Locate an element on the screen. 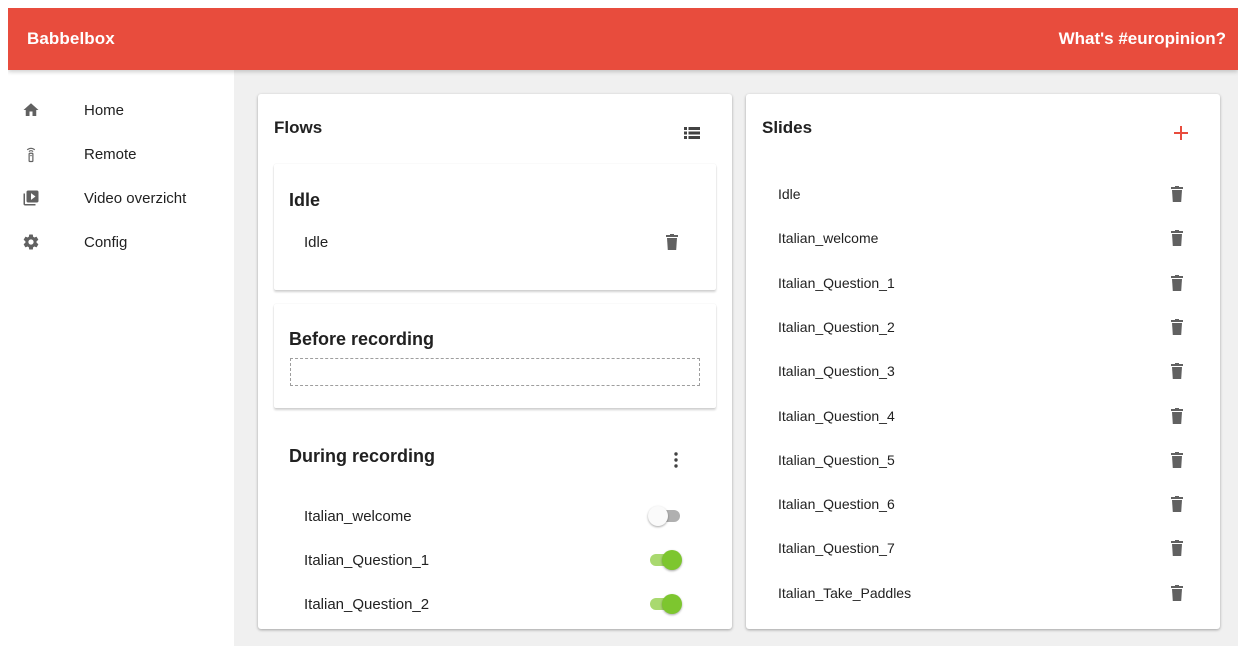 Image resolution: width=1238 pixels, height=646 pixels. list-icon is located at coordinates (692, 133).